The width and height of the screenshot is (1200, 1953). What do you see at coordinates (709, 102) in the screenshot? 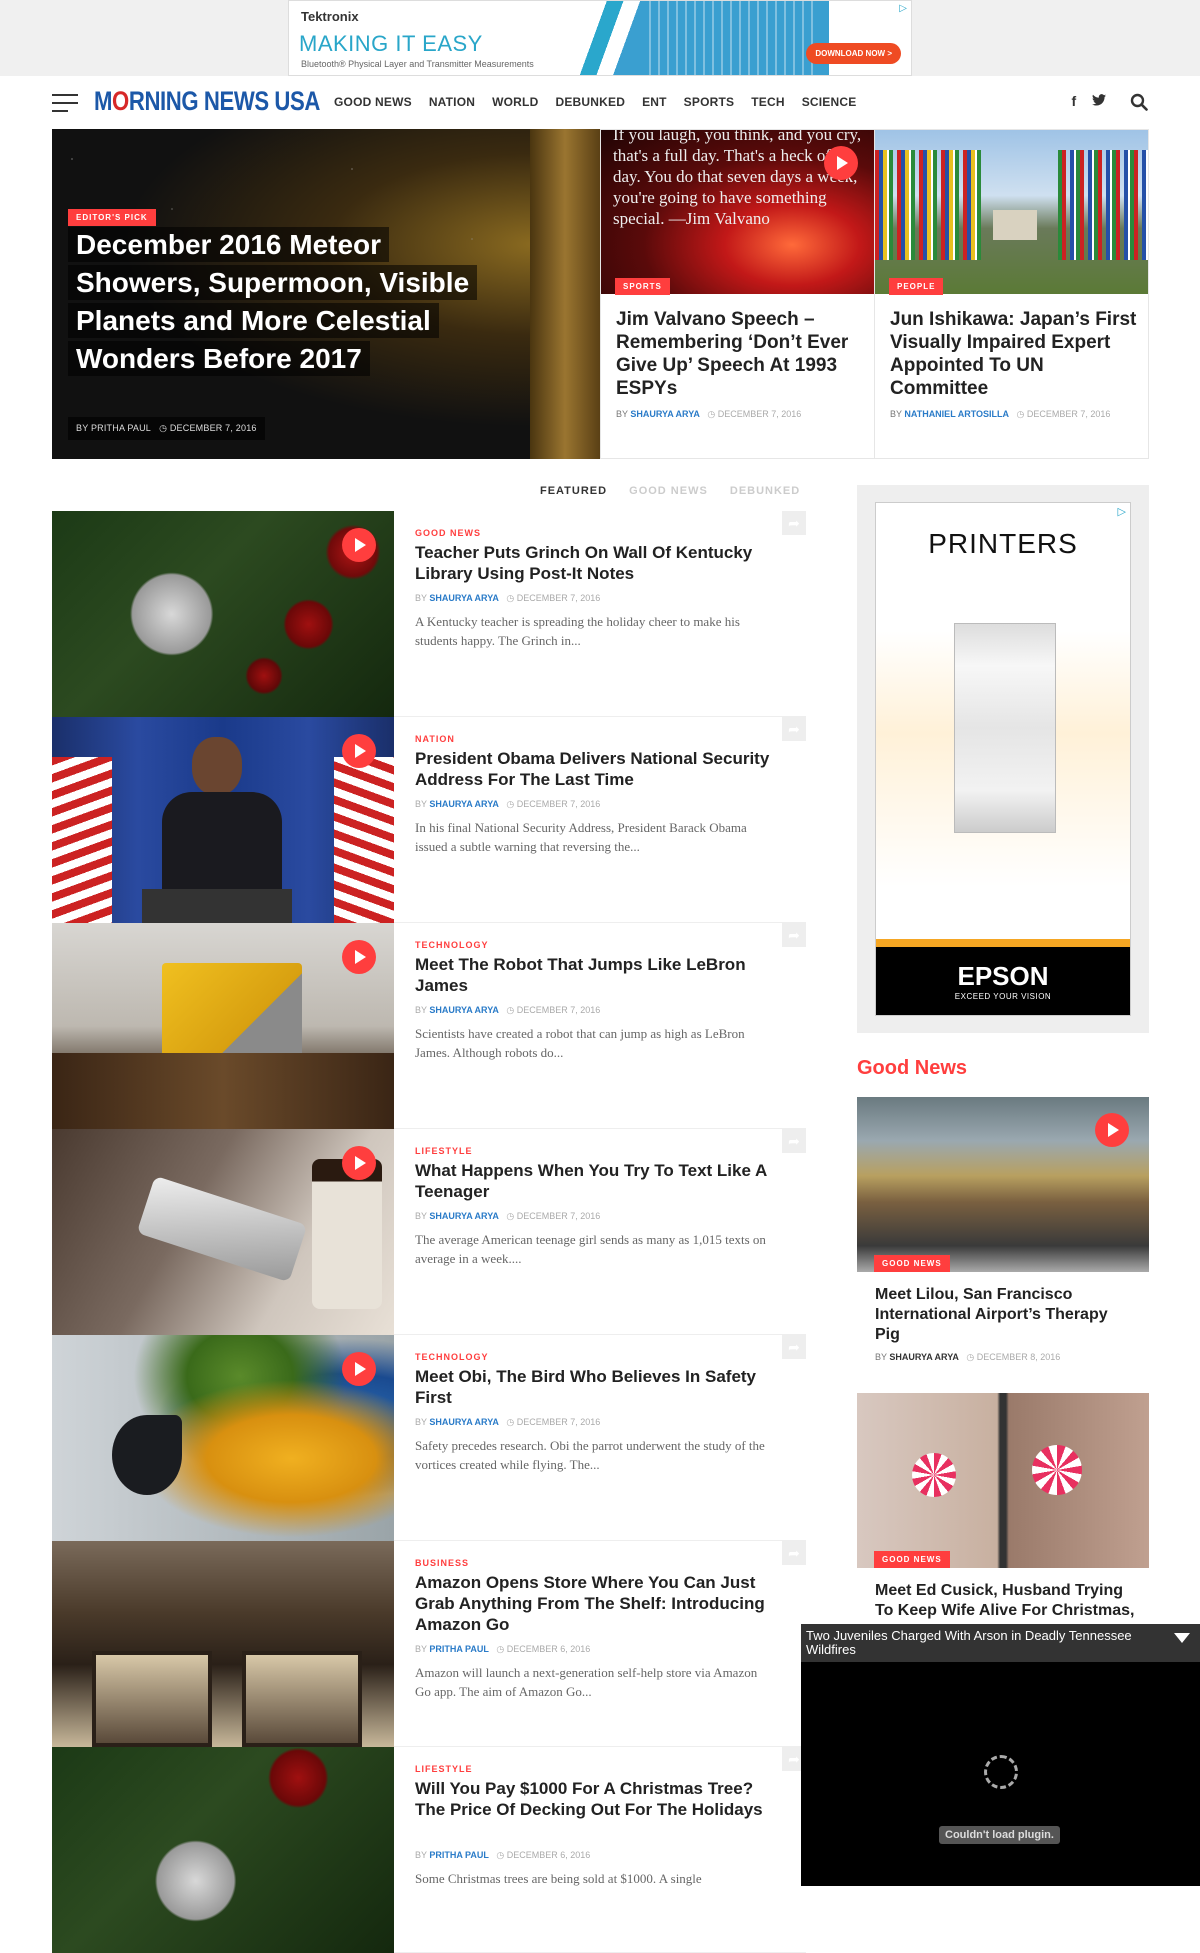
I see `nav-item-sports: SPORTS` at bounding box center [709, 102].